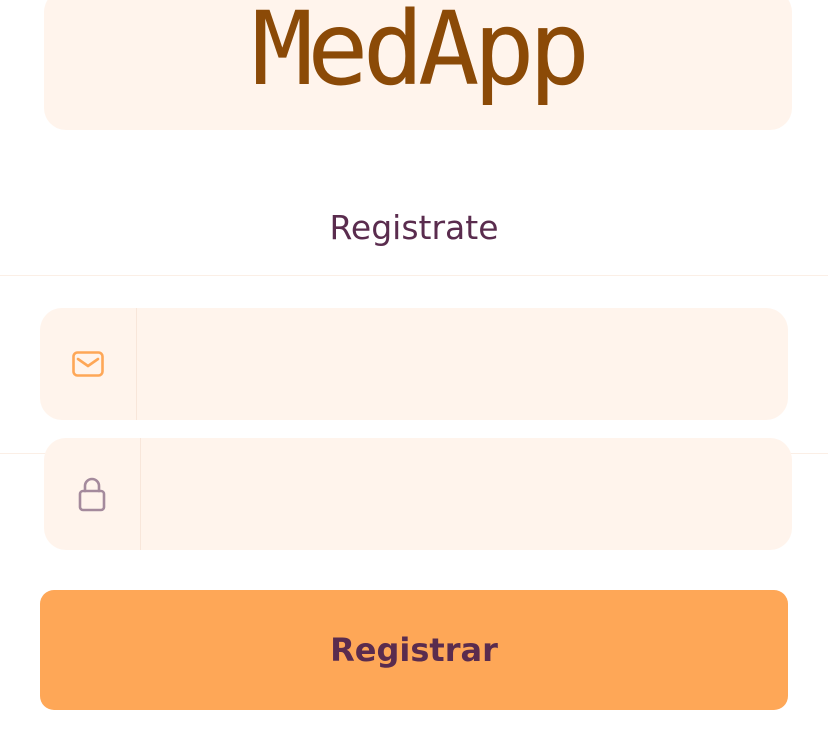 Image resolution: width=828 pixels, height=750 pixels. Describe the element at coordinates (414, 275) in the screenshot. I see `divider` at that location.